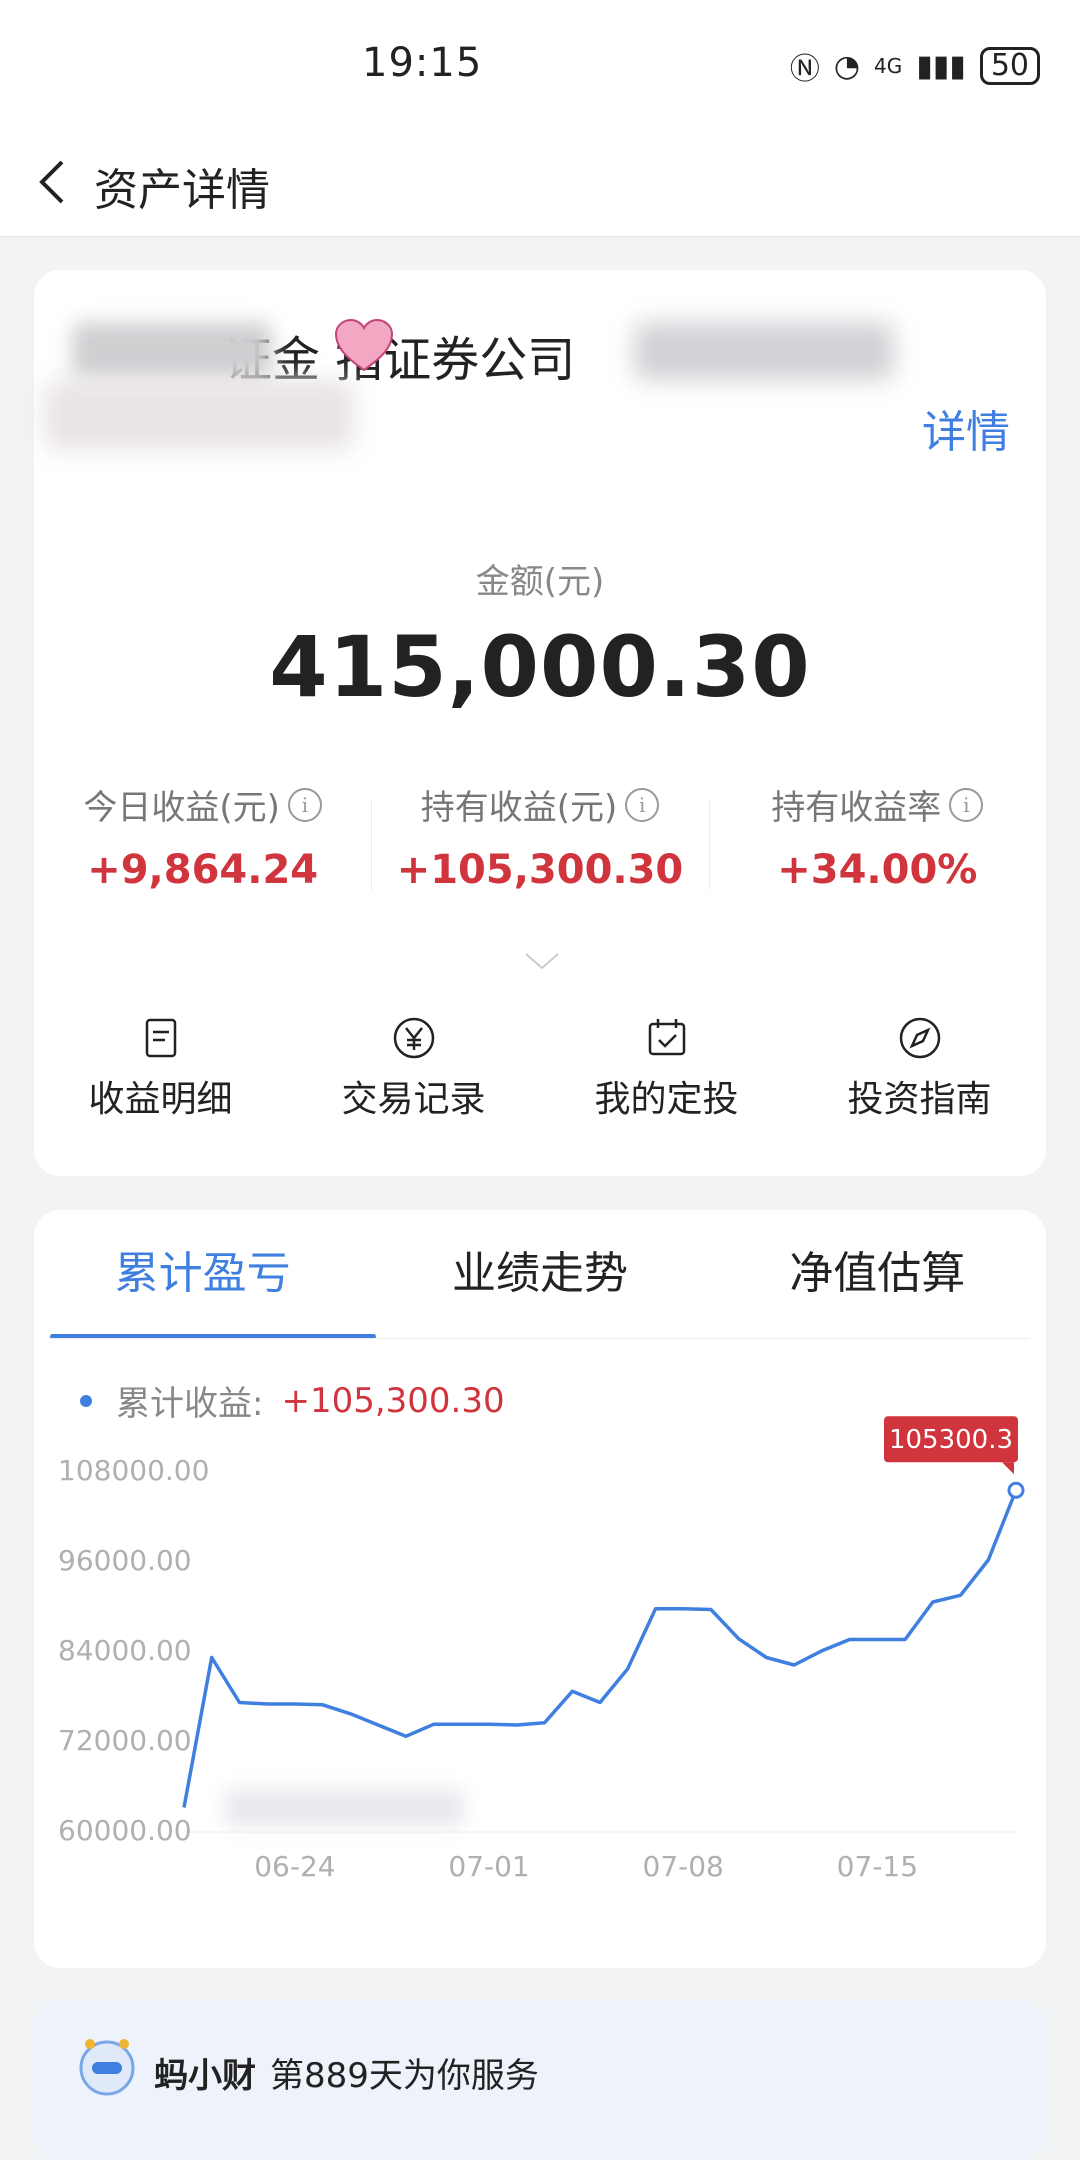 The width and height of the screenshot is (1080, 2160). Describe the element at coordinates (125, 1740) in the screenshot. I see `y-tick-label: 72000.00` at that location.